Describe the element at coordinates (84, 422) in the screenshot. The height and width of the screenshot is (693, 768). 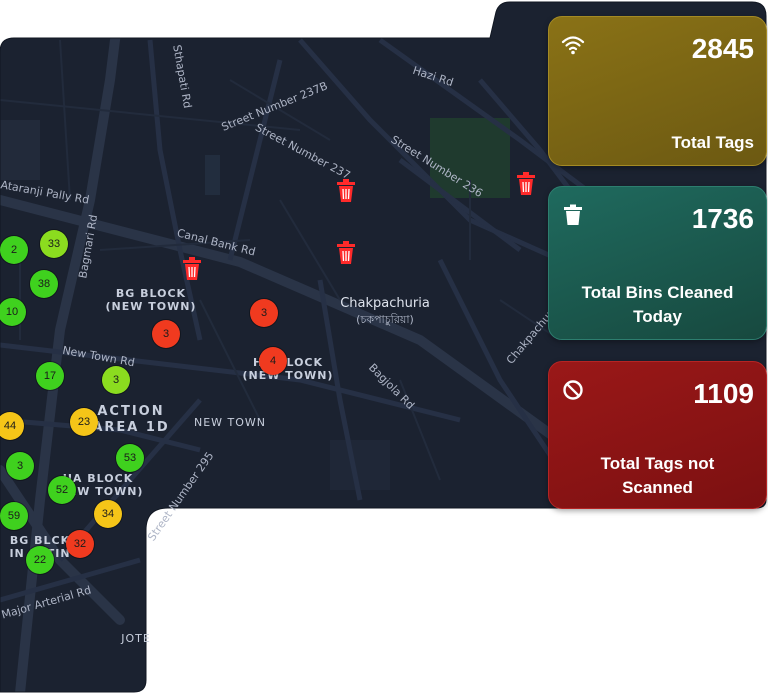
I see `cluster-marker: 23` at that location.